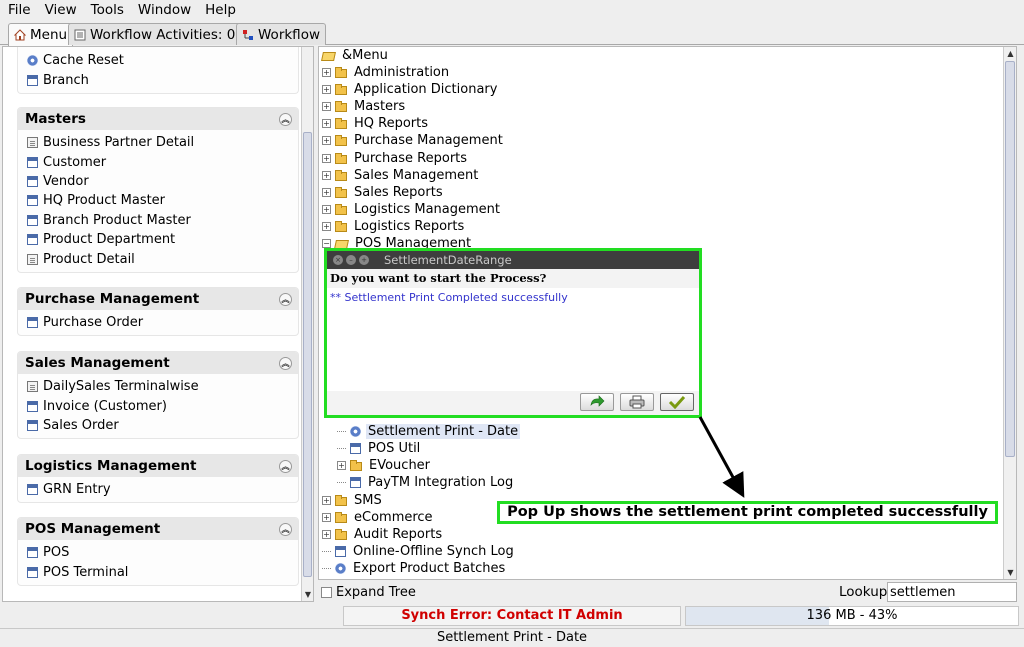 This screenshot has height=647, width=1024. Describe the element at coordinates (637, 402) in the screenshot. I see `print-button` at that location.